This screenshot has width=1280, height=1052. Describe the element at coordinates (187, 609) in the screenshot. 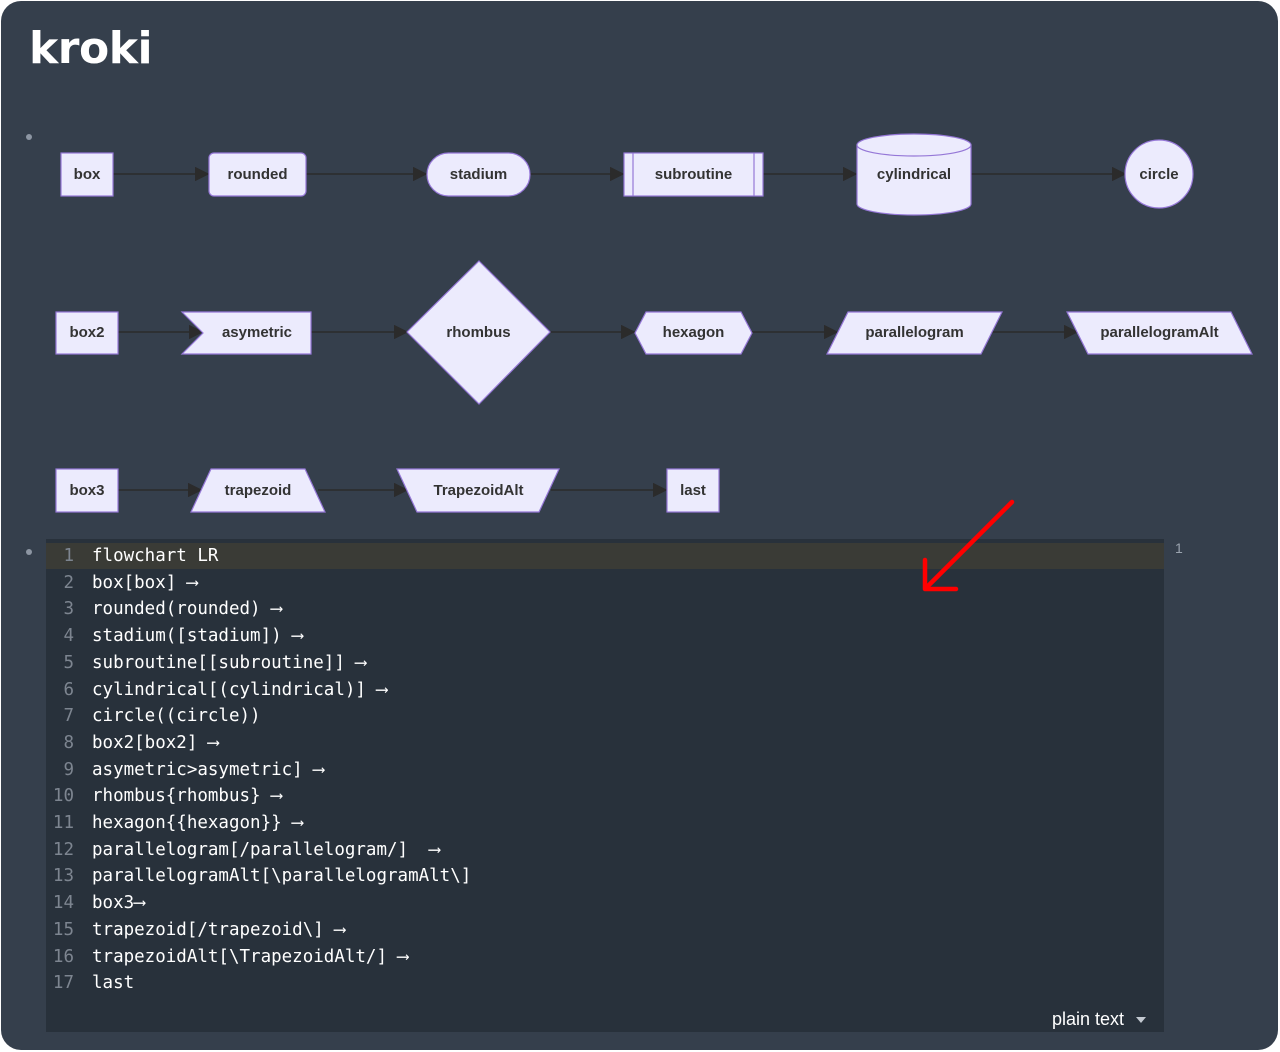

I see `line-text: rounded(rounded) ⟶` at that location.